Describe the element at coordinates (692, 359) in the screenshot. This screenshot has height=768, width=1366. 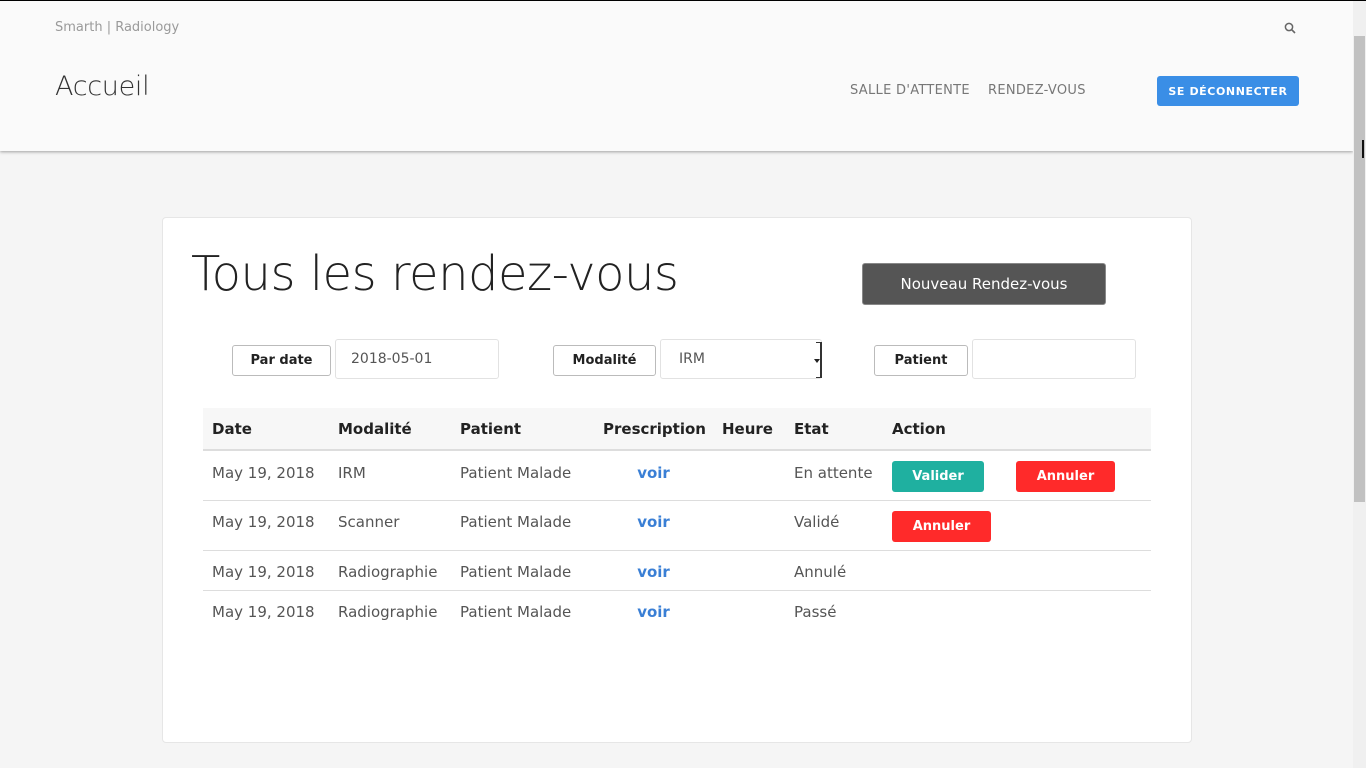
I see `modality-selected-value: IRM` at that location.